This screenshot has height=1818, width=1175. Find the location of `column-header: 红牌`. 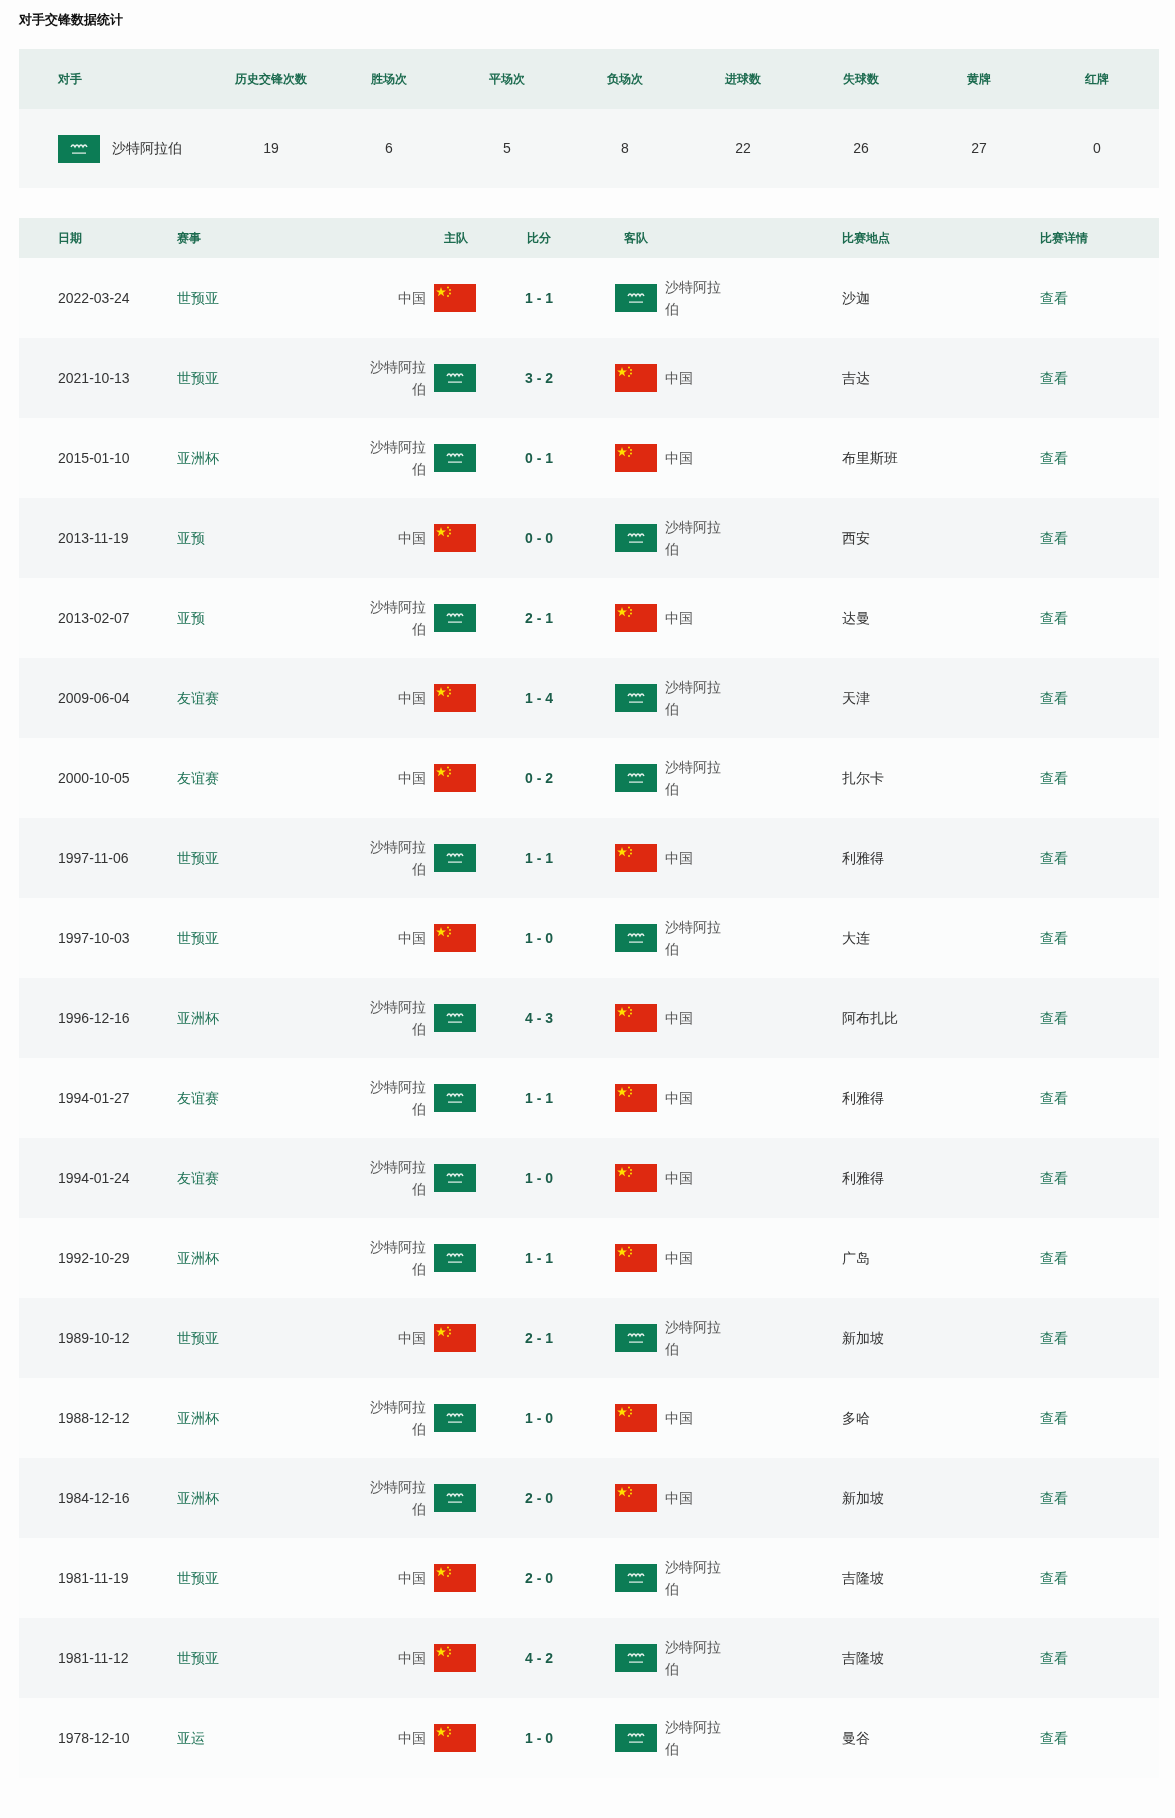

column-header: 红牌 is located at coordinates (1097, 79).